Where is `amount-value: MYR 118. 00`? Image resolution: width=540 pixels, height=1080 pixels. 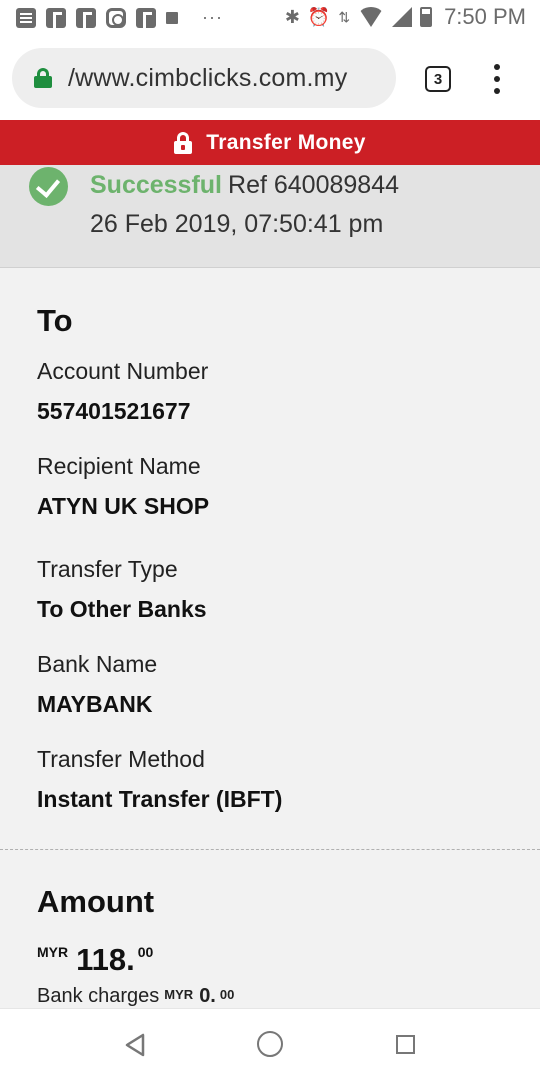 amount-value: MYR 118. 00 is located at coordinates (95, 956).